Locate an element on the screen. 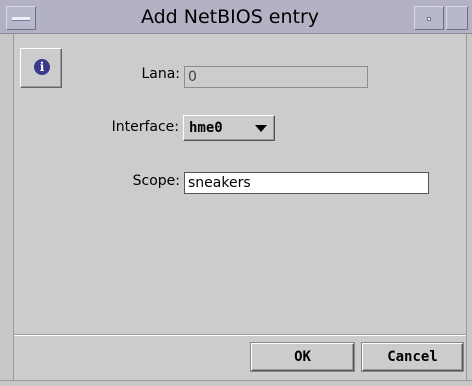  info-icon: i is located at coordinates (42, 67).